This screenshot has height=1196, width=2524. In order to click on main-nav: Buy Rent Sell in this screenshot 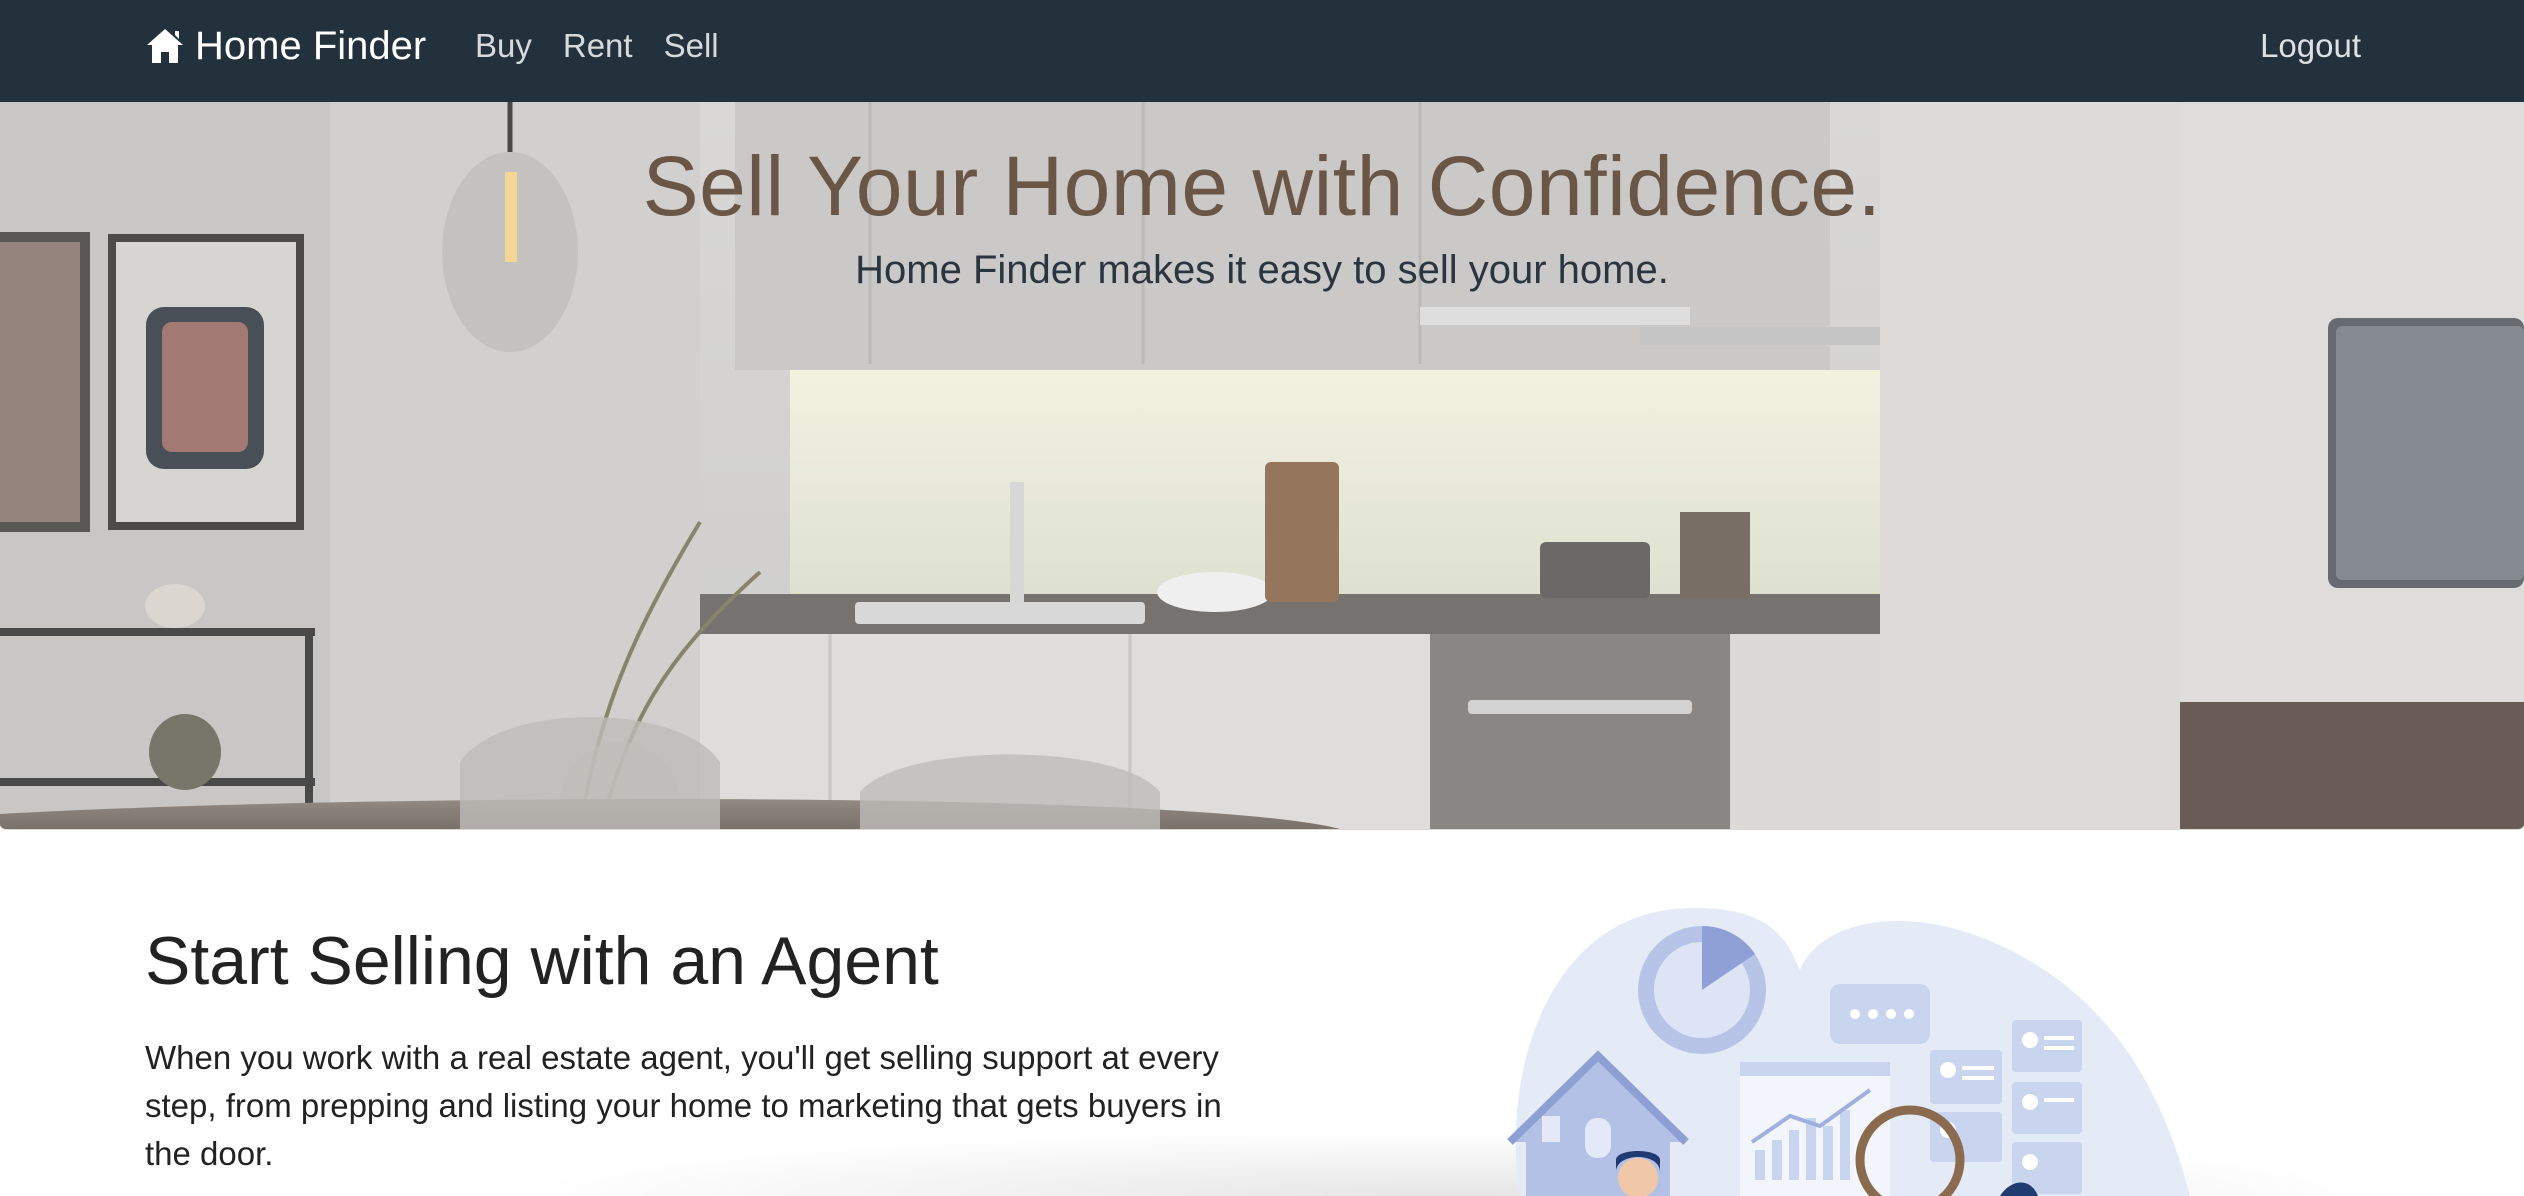, I will do `click(612, 46)`.